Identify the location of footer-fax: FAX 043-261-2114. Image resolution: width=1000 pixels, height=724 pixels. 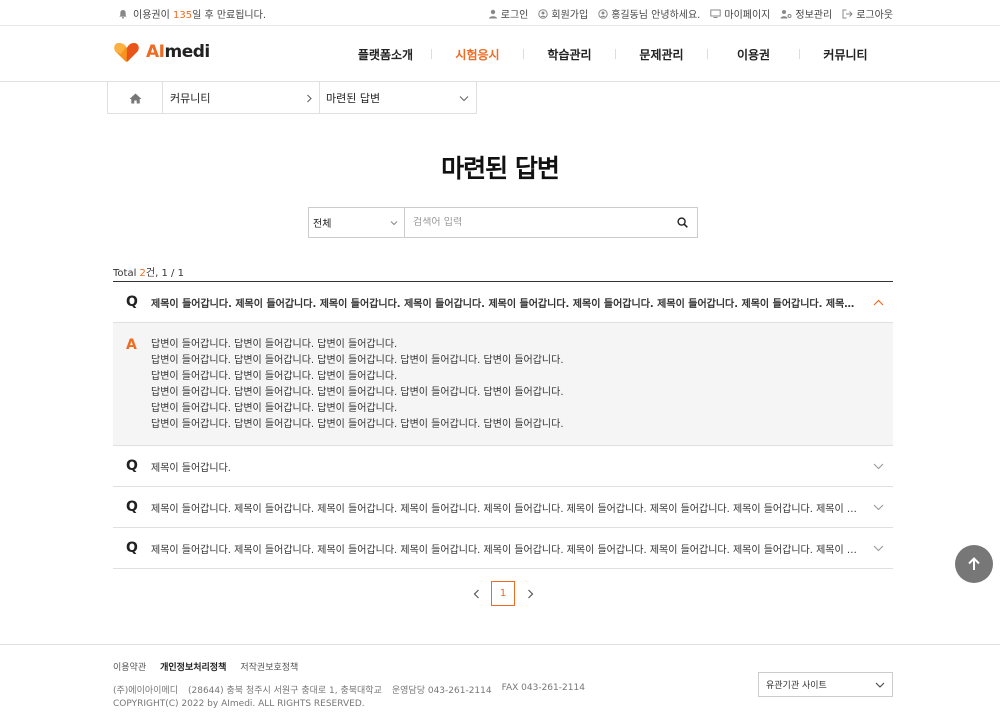
(543, 688).